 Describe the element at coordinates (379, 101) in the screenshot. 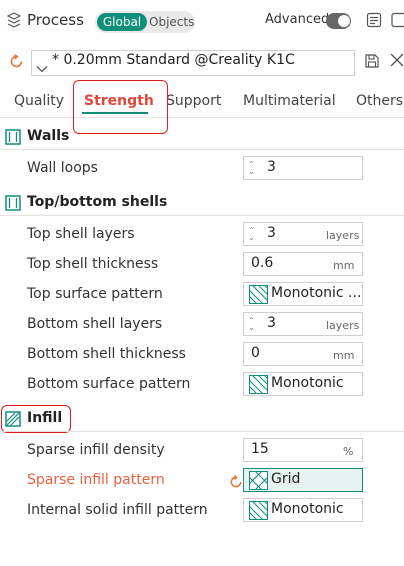

I see `tab-others: Others` at that location.